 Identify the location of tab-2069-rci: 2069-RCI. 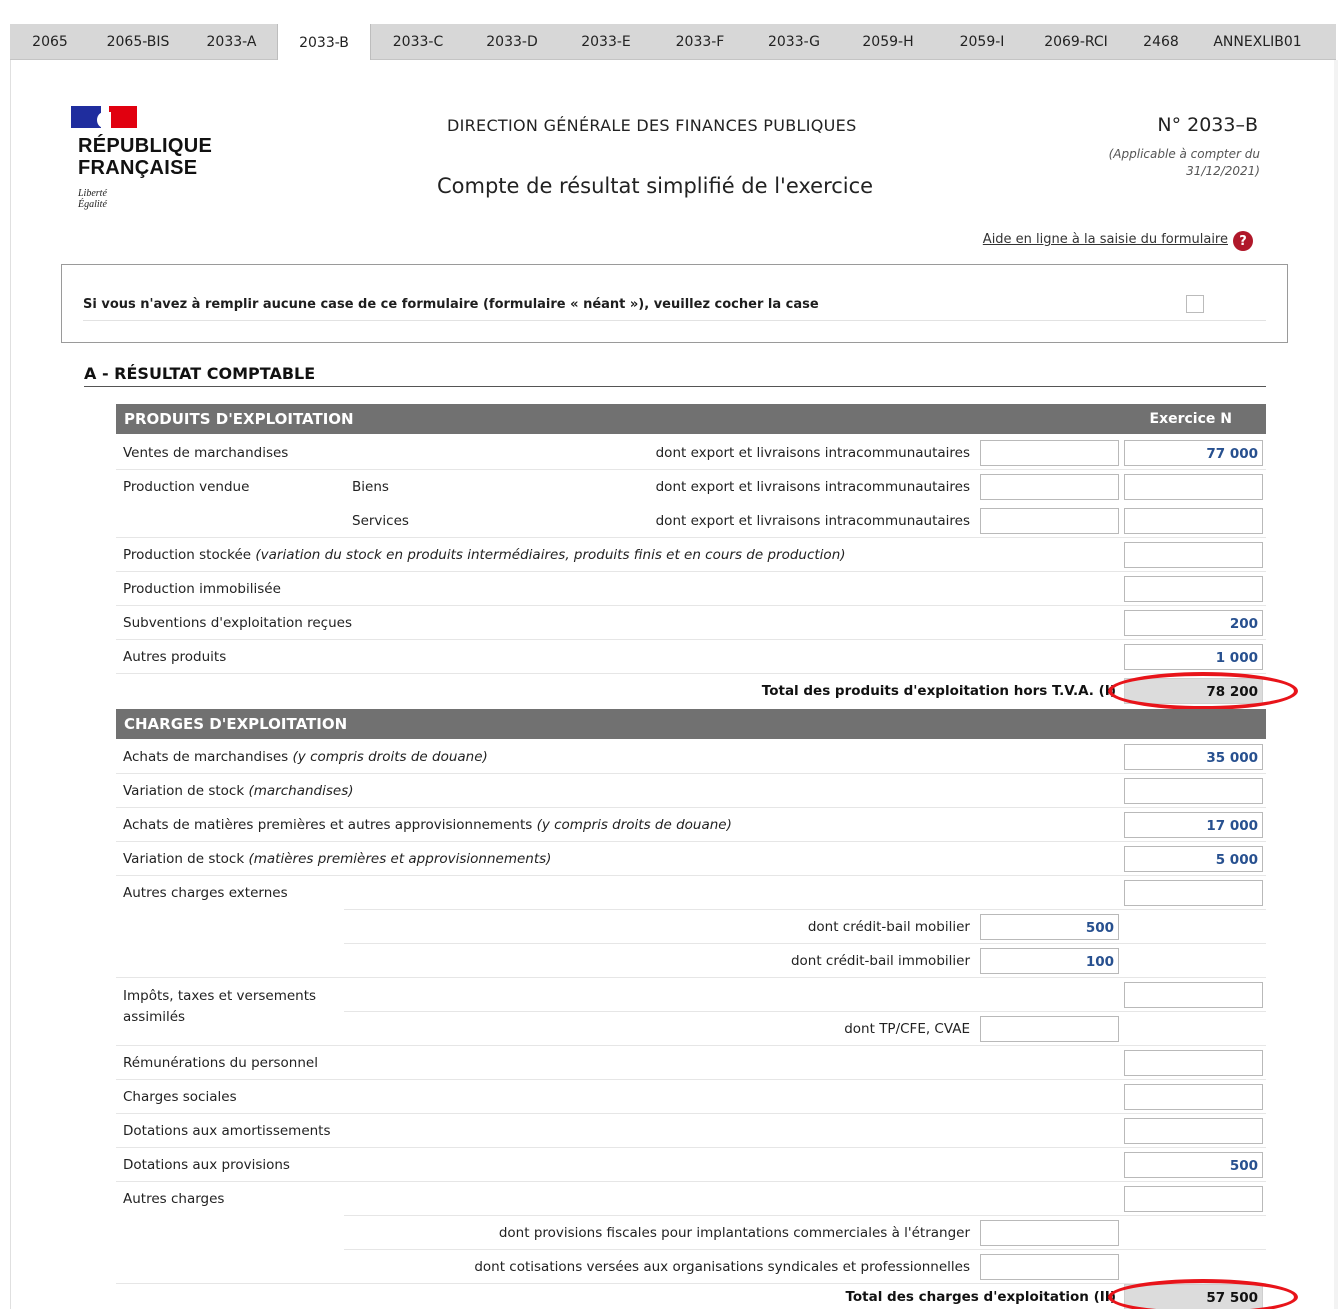
(1076, 42).